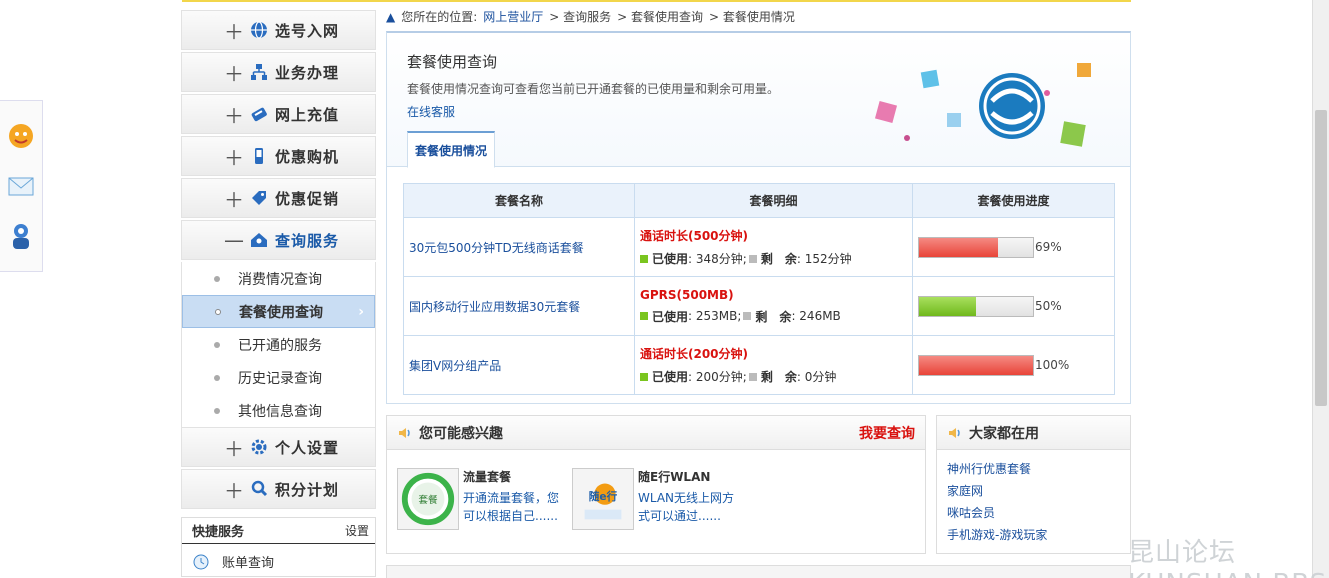  What do you see at coordinates (390, 17) in the screenshot?
I see `home-icon: ▲` at bounding box center [390, 17].